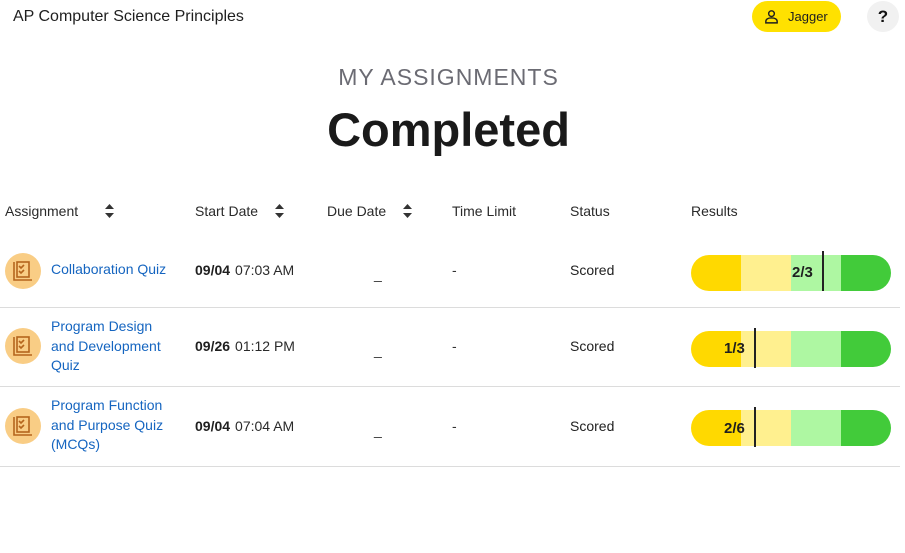  I want to click on column-header-start-date: Start Date, so click(240, 211).